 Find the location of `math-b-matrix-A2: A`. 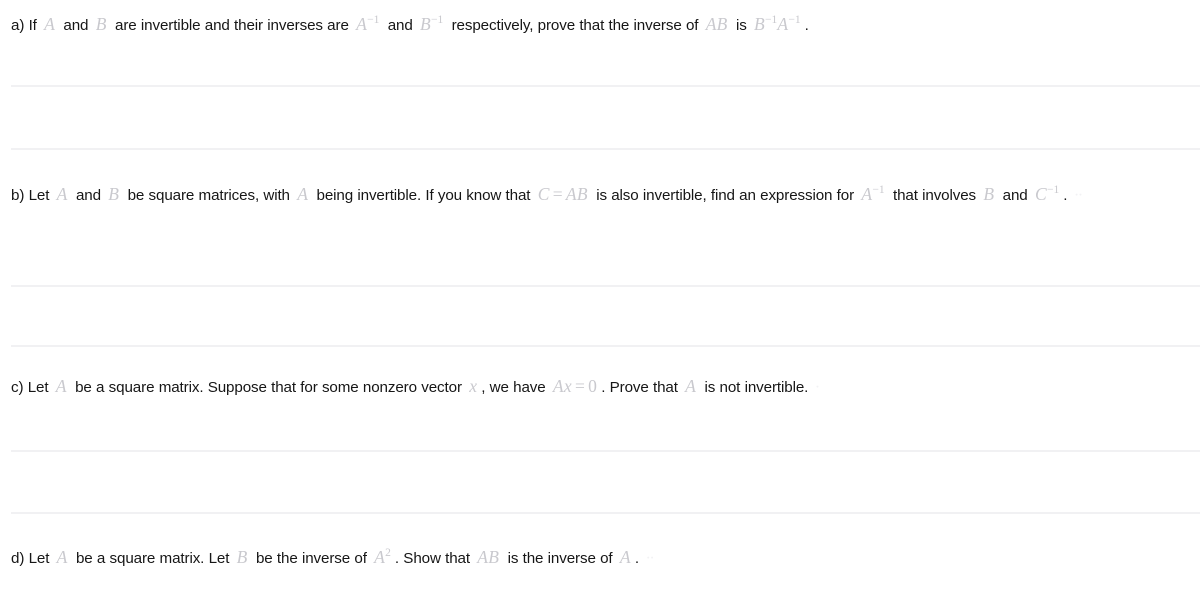

math-b-matrix-A2: A is located at coordinates (303, 194).